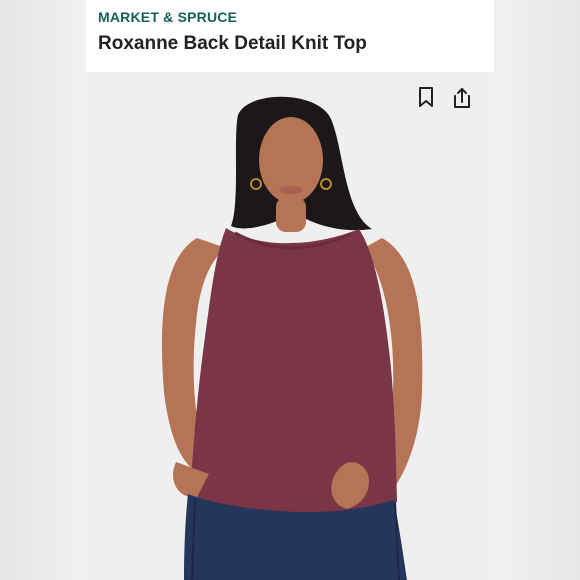 The image size is (580, 580). Describe the element at coordinates (43, 290) in the screenshot. I see `left-background` at that location.